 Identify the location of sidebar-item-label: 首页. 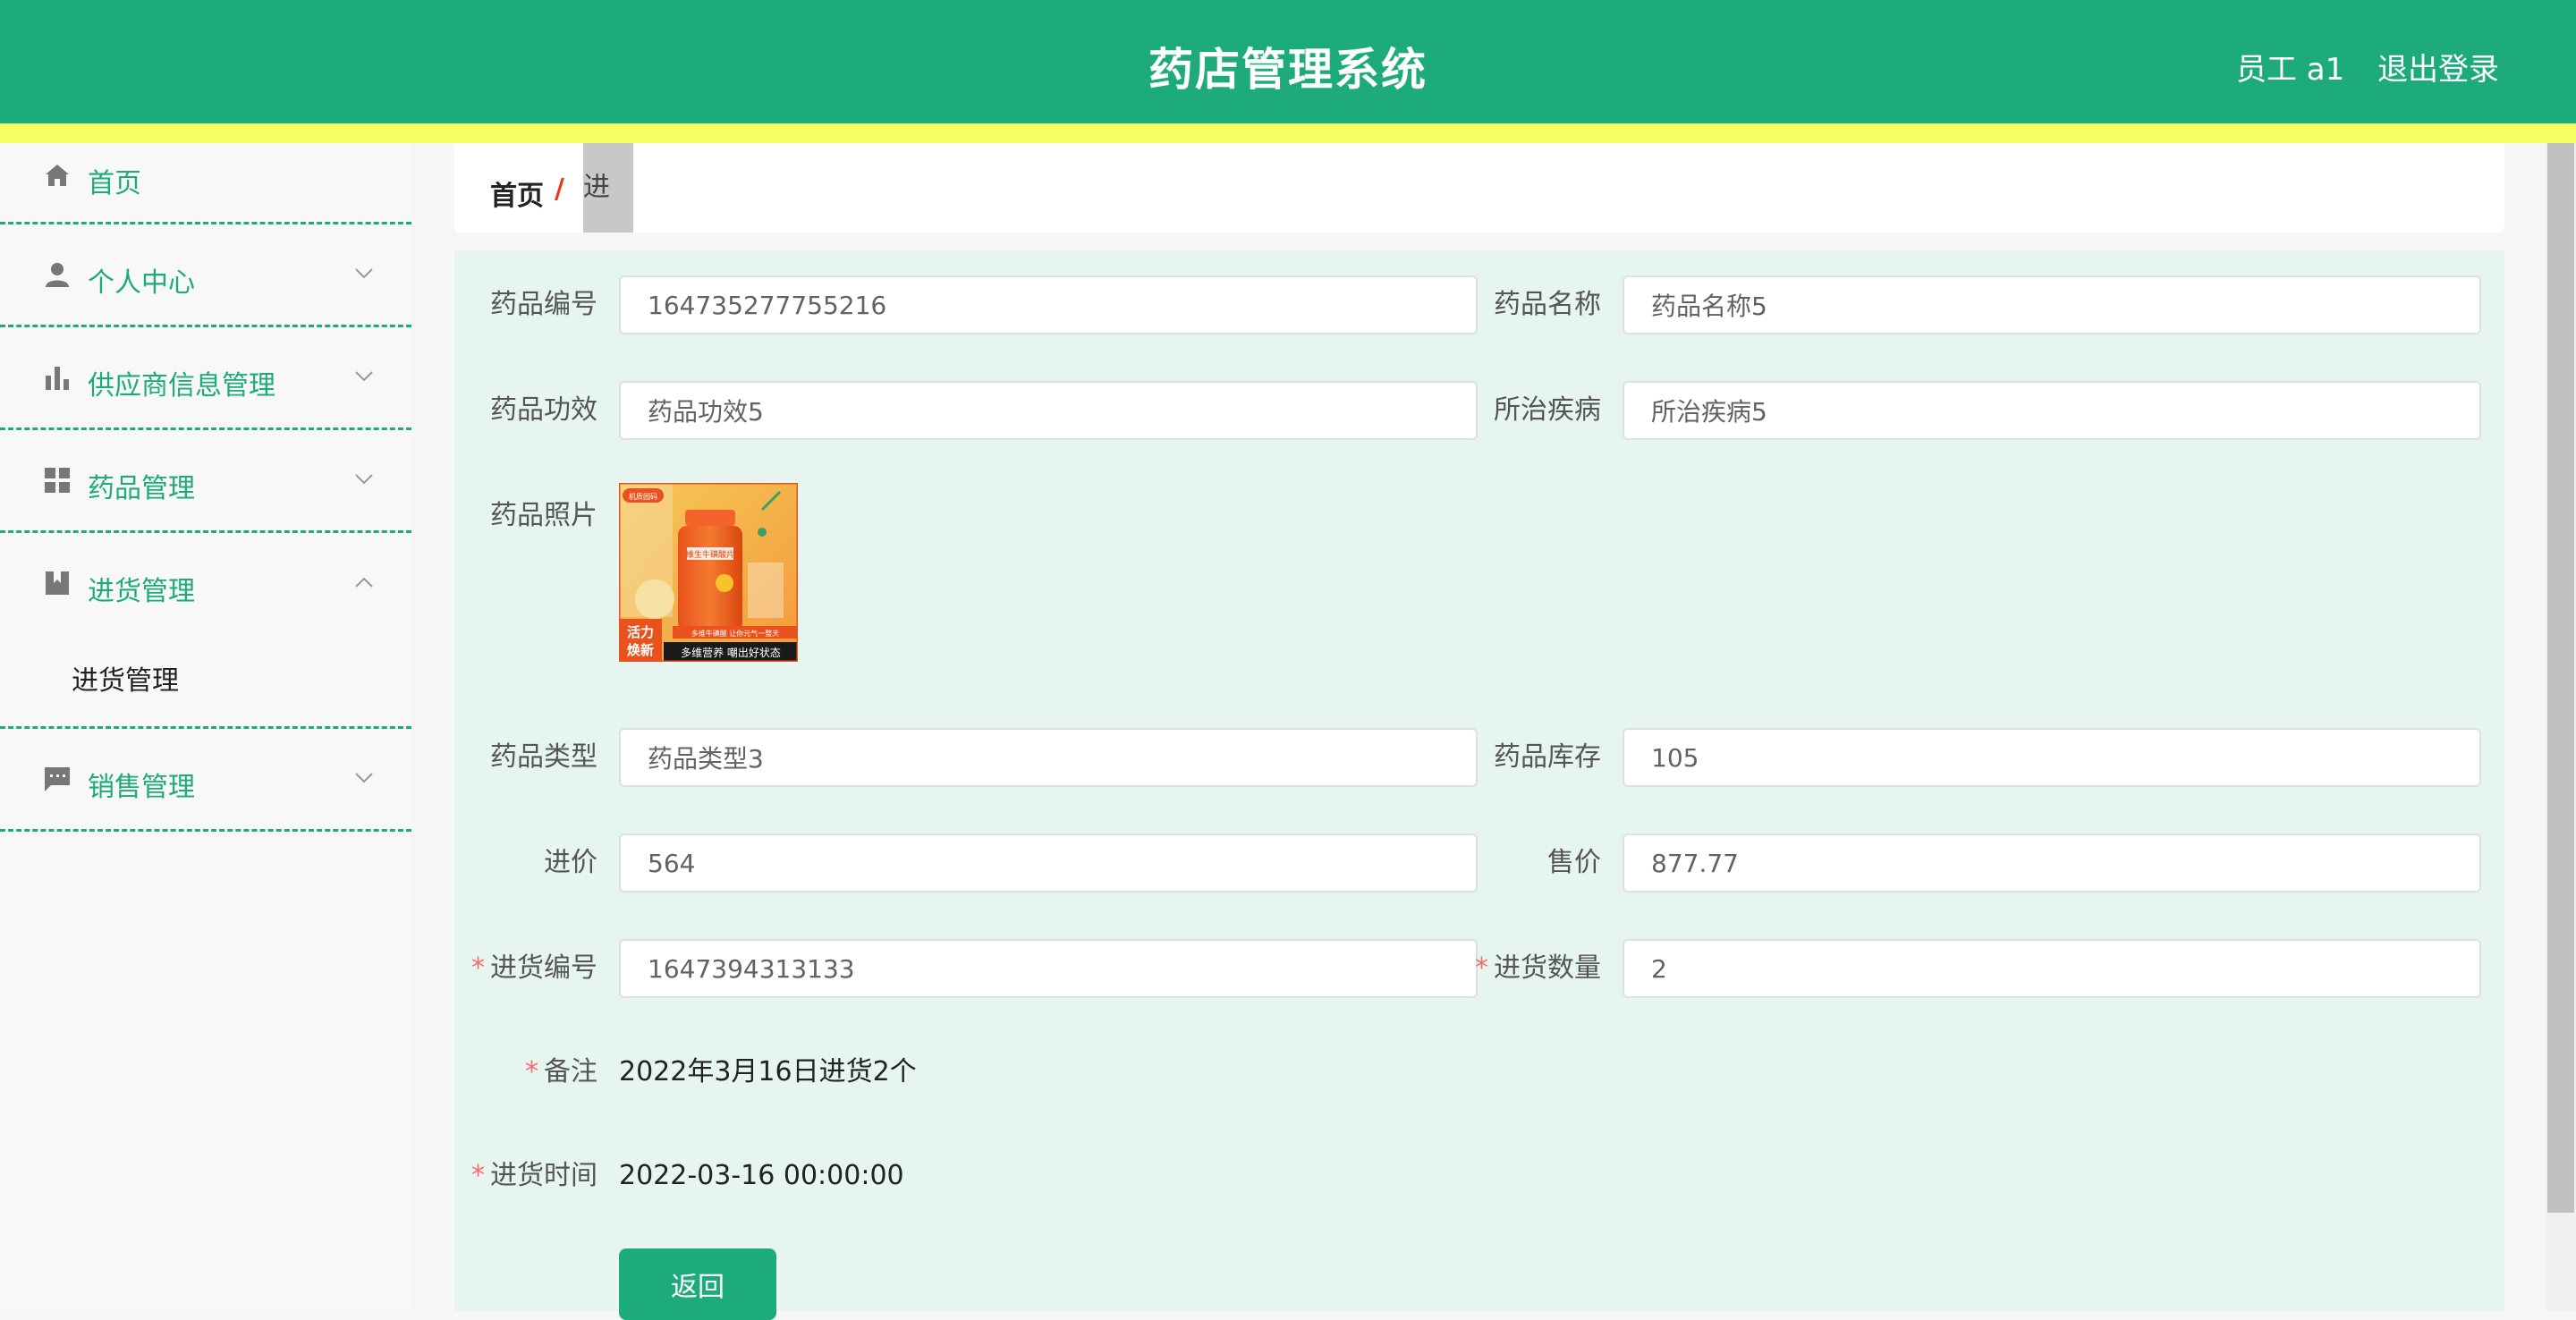
(114, 183).